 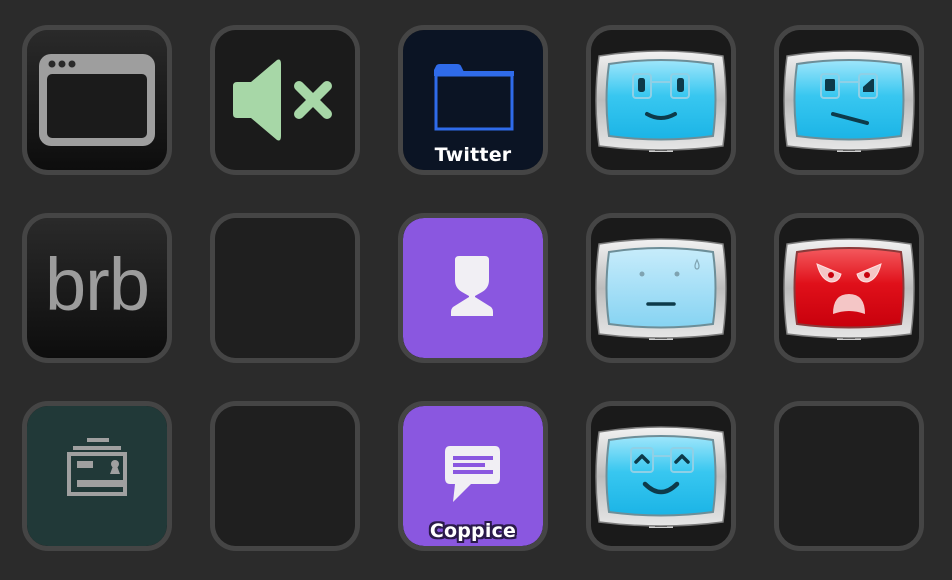 I want to click on key-face: Coppice, so click(x=473, y=476).